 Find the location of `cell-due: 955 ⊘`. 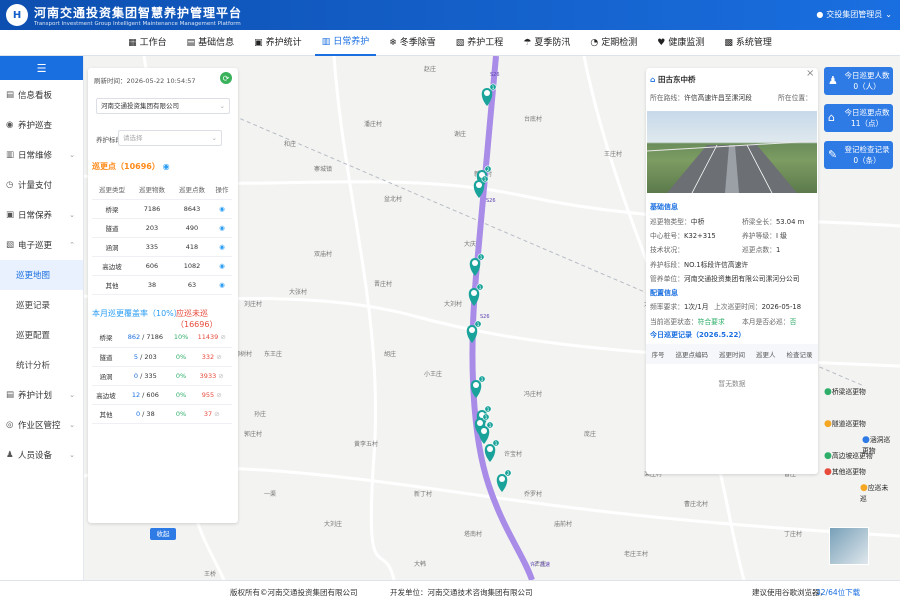

cell-due: 955 ⊘ is located at coordinates (211, 395).